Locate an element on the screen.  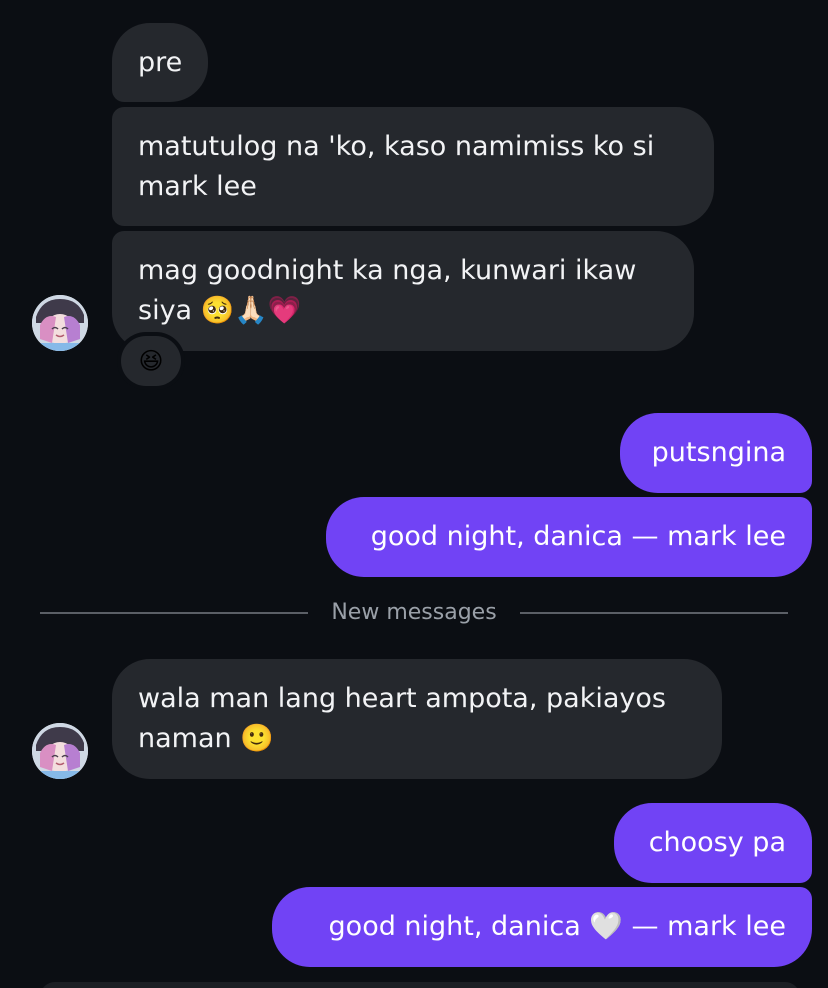
outgoing-message: good night, danica 🤍 — mark lee is located at coordinates (542, 927).